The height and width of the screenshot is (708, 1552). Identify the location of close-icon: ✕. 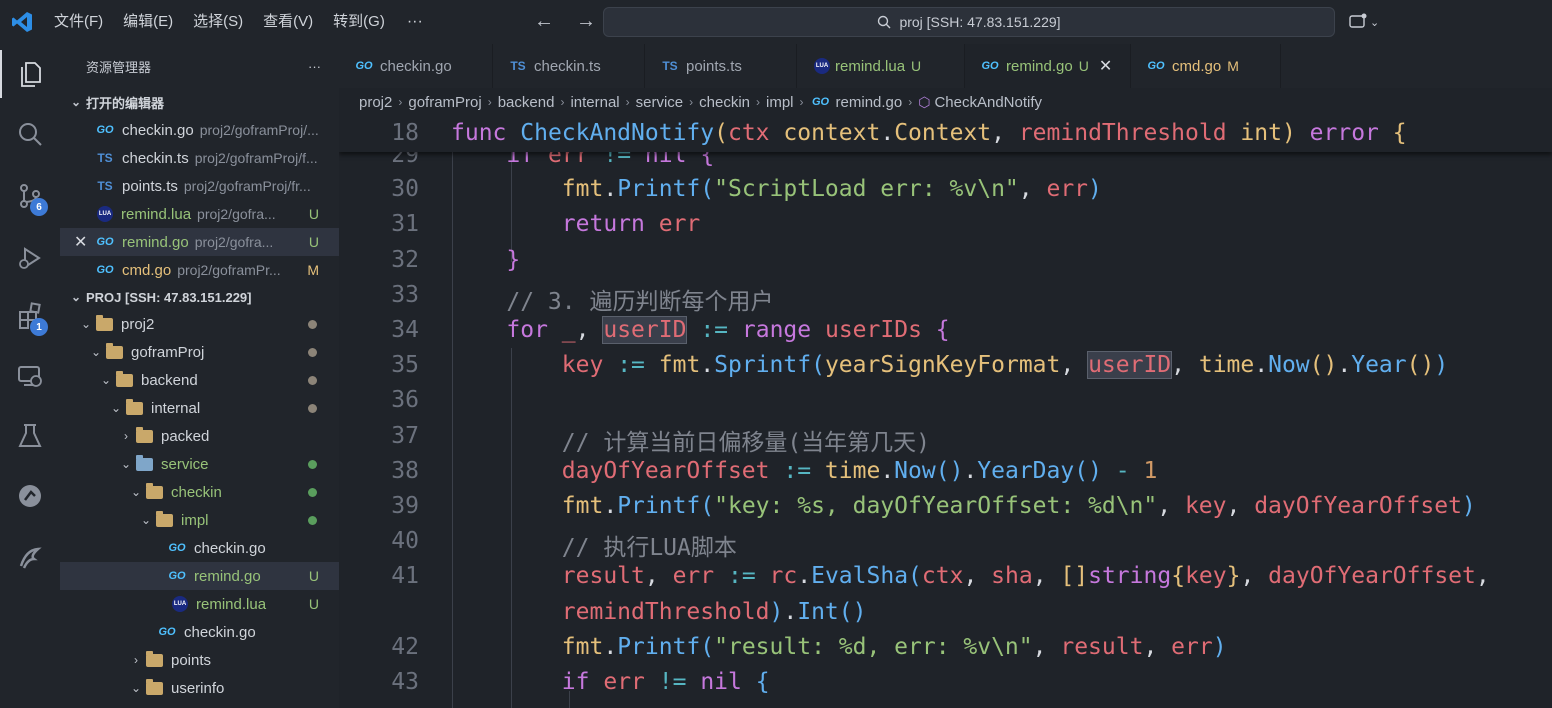
(84, 242).